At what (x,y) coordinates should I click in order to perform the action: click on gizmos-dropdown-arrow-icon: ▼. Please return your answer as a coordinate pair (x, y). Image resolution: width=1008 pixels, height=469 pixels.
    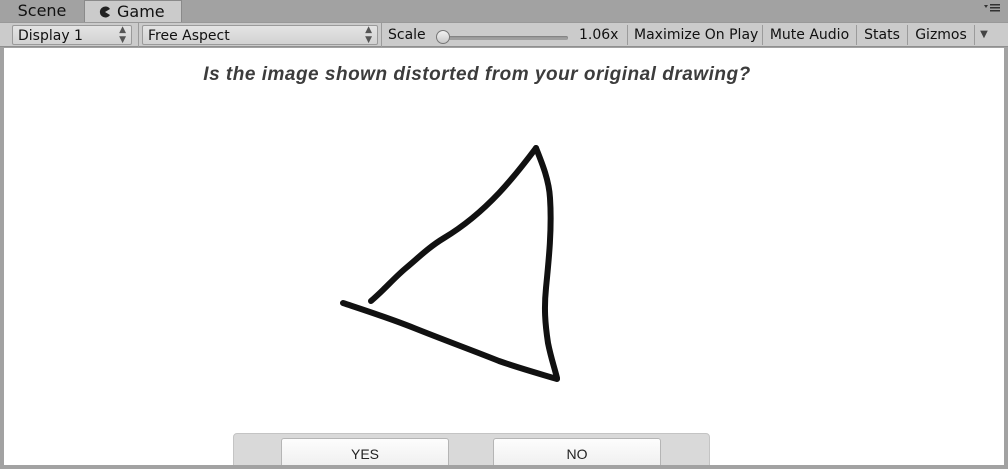
    Looking at the image, I should click on (984, 35).